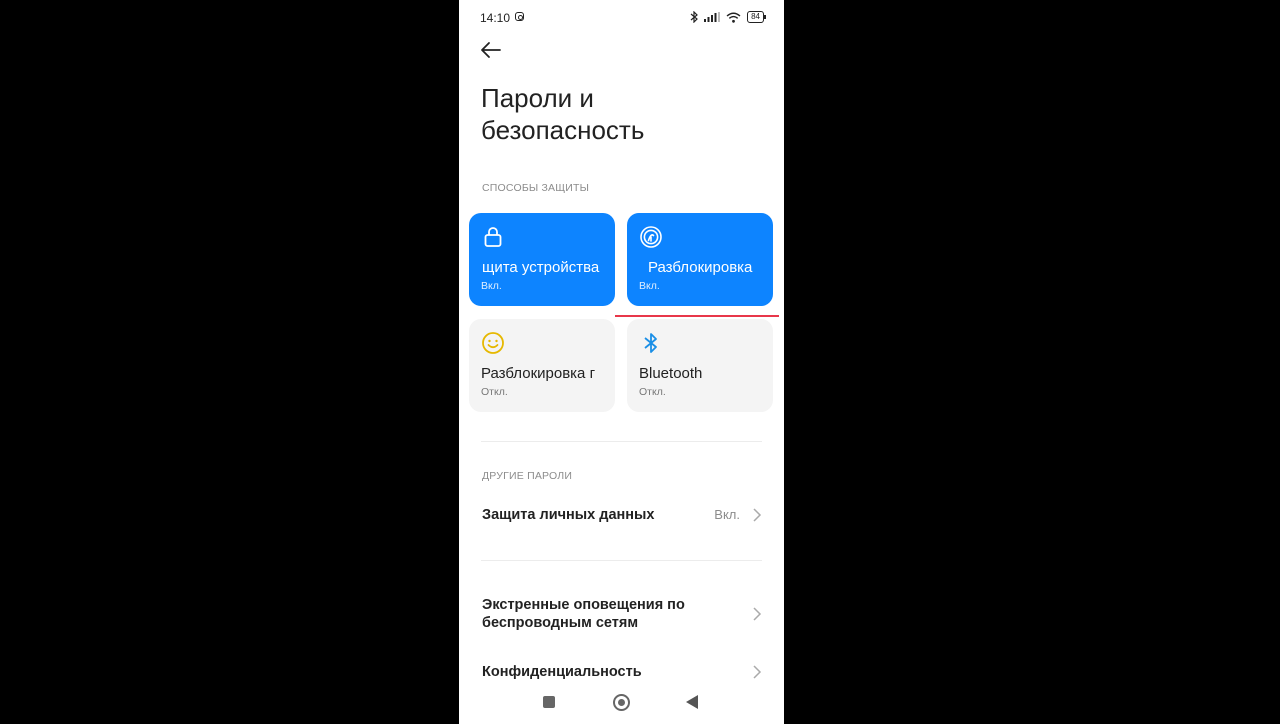  Describe the element at coordinates (563, 130) in the screenshot. I see `page-title-line2: безопасность` at that location.